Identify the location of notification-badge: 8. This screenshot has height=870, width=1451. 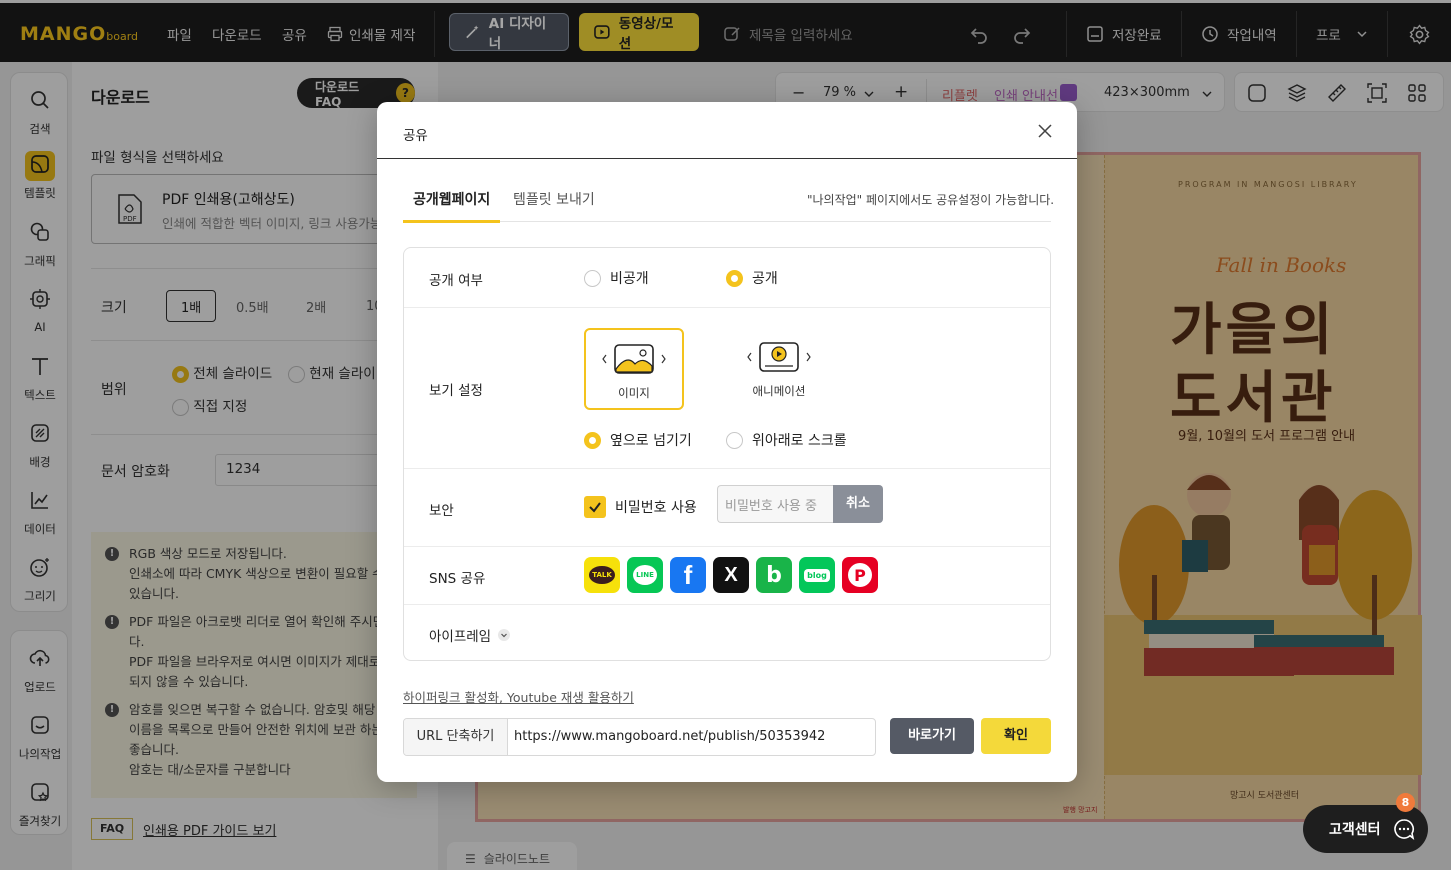
(1405, 802).